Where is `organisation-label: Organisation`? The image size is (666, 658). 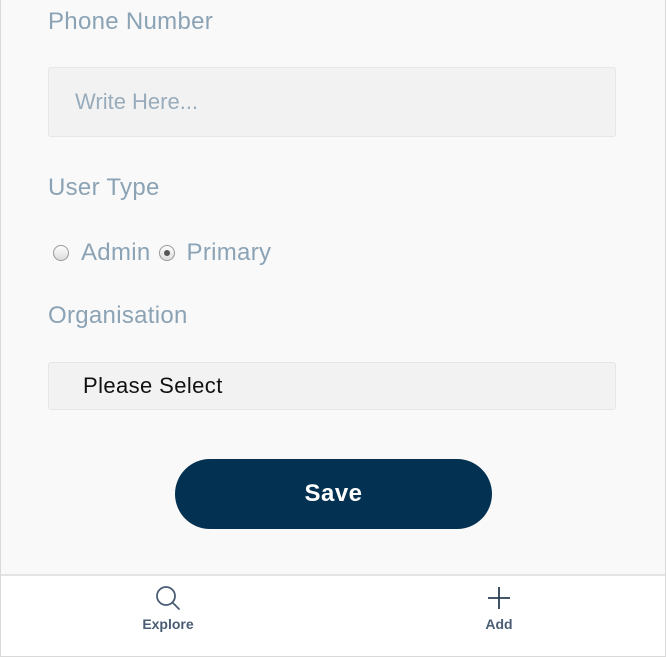 organisation-label: Organisation is located at coordinates (118, 315).